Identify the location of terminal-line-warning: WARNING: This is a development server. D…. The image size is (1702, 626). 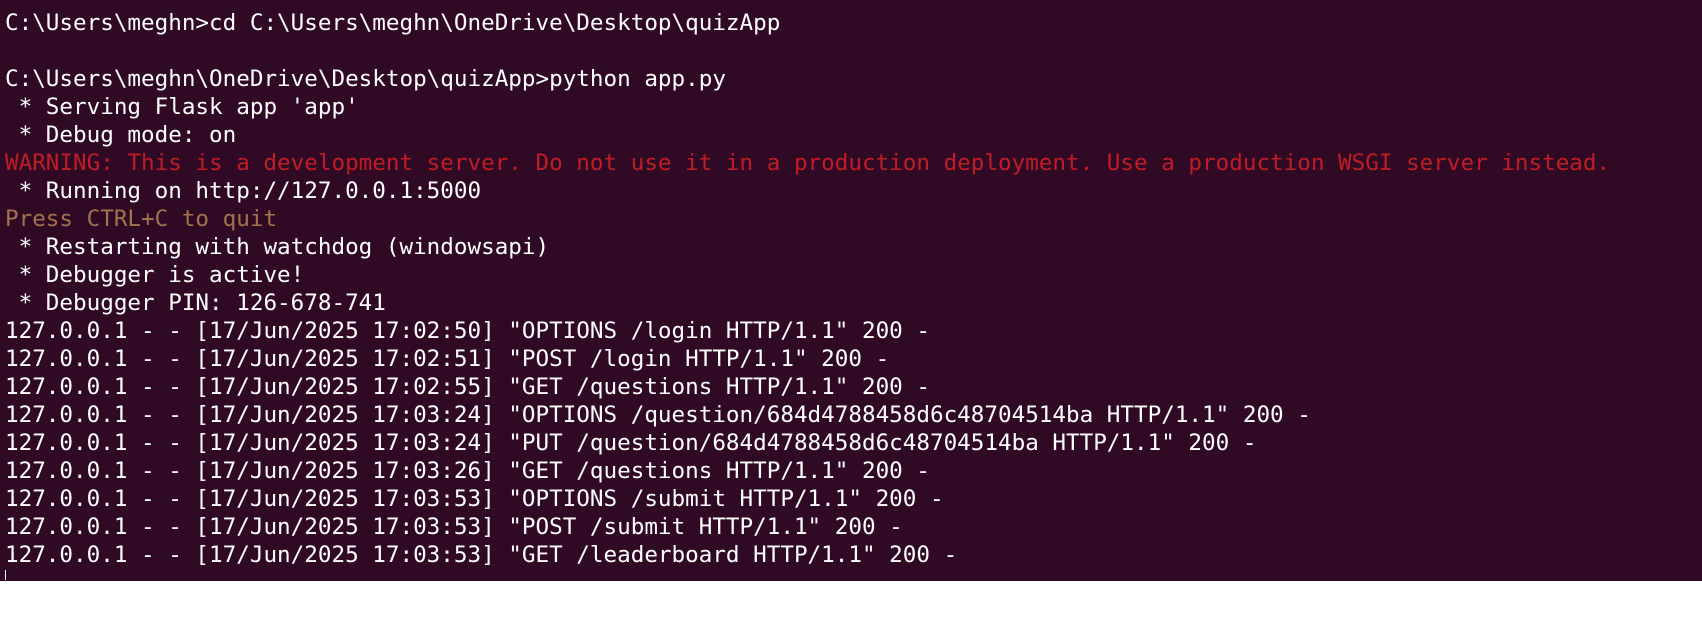
(808, 163).